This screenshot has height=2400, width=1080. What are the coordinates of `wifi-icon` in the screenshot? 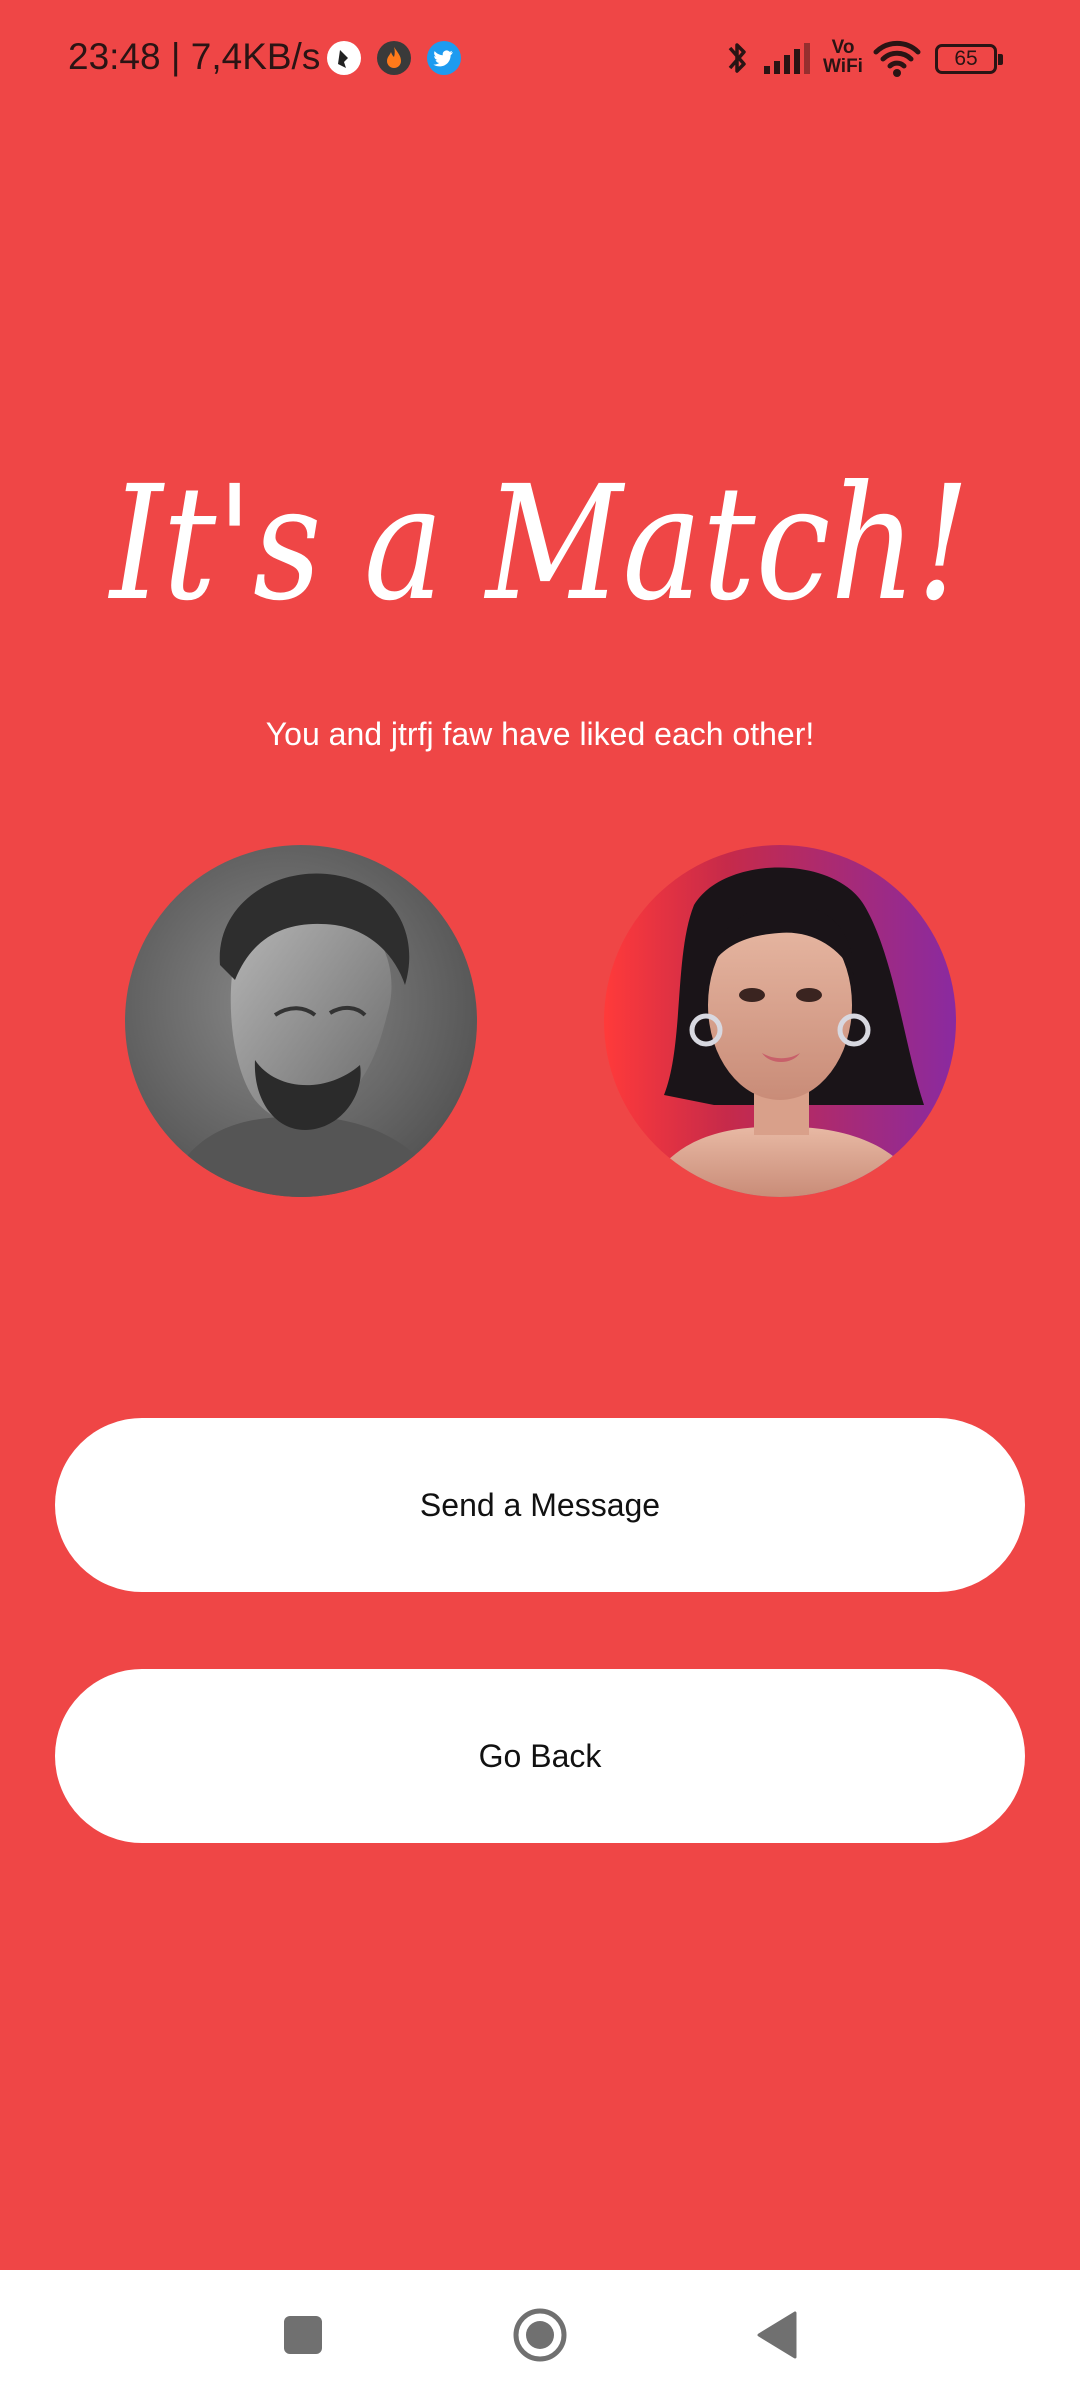 It's located at (897, 59).